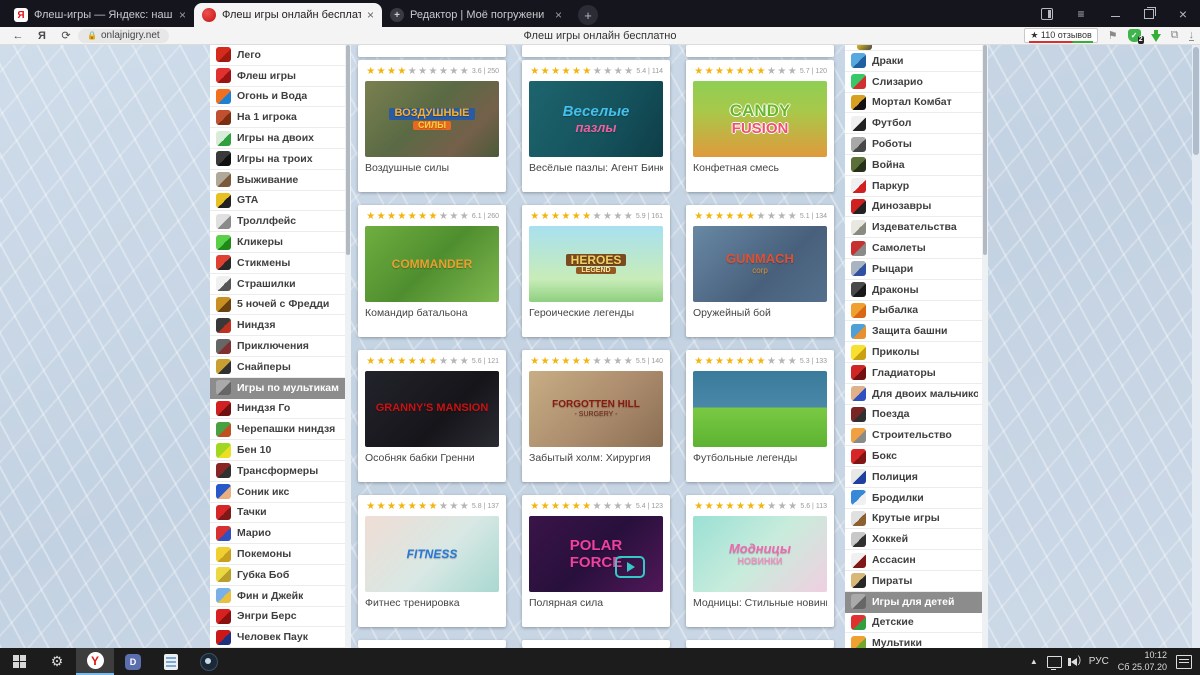 Image resolution: width=1200 pixels, height=675 pixels. What do you see at coordinates (913, 373) in the screenshot?
I see `right-category-item: Гладиаторы` at bounding box center [913, 373].